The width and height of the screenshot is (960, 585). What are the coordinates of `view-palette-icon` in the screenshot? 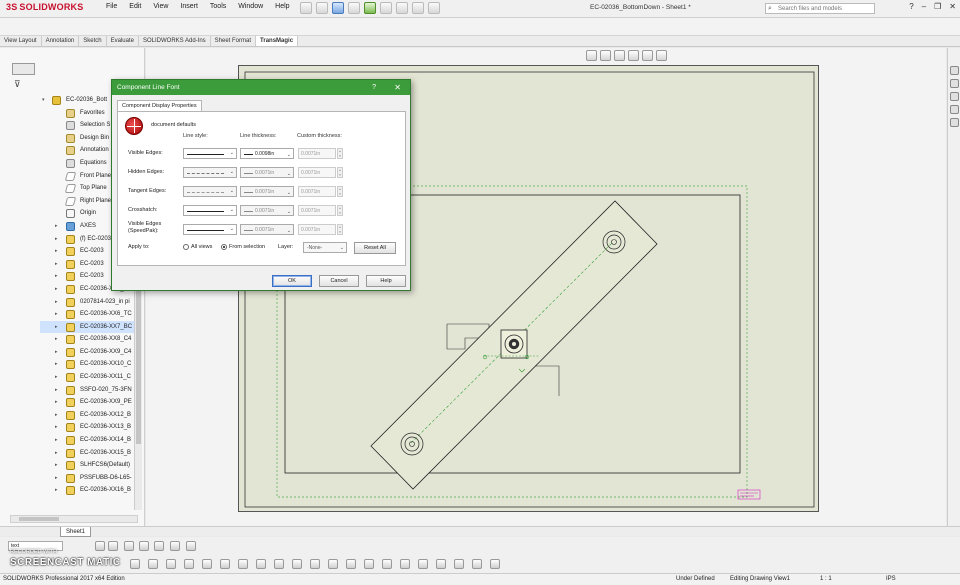 It's located at (954, 109).